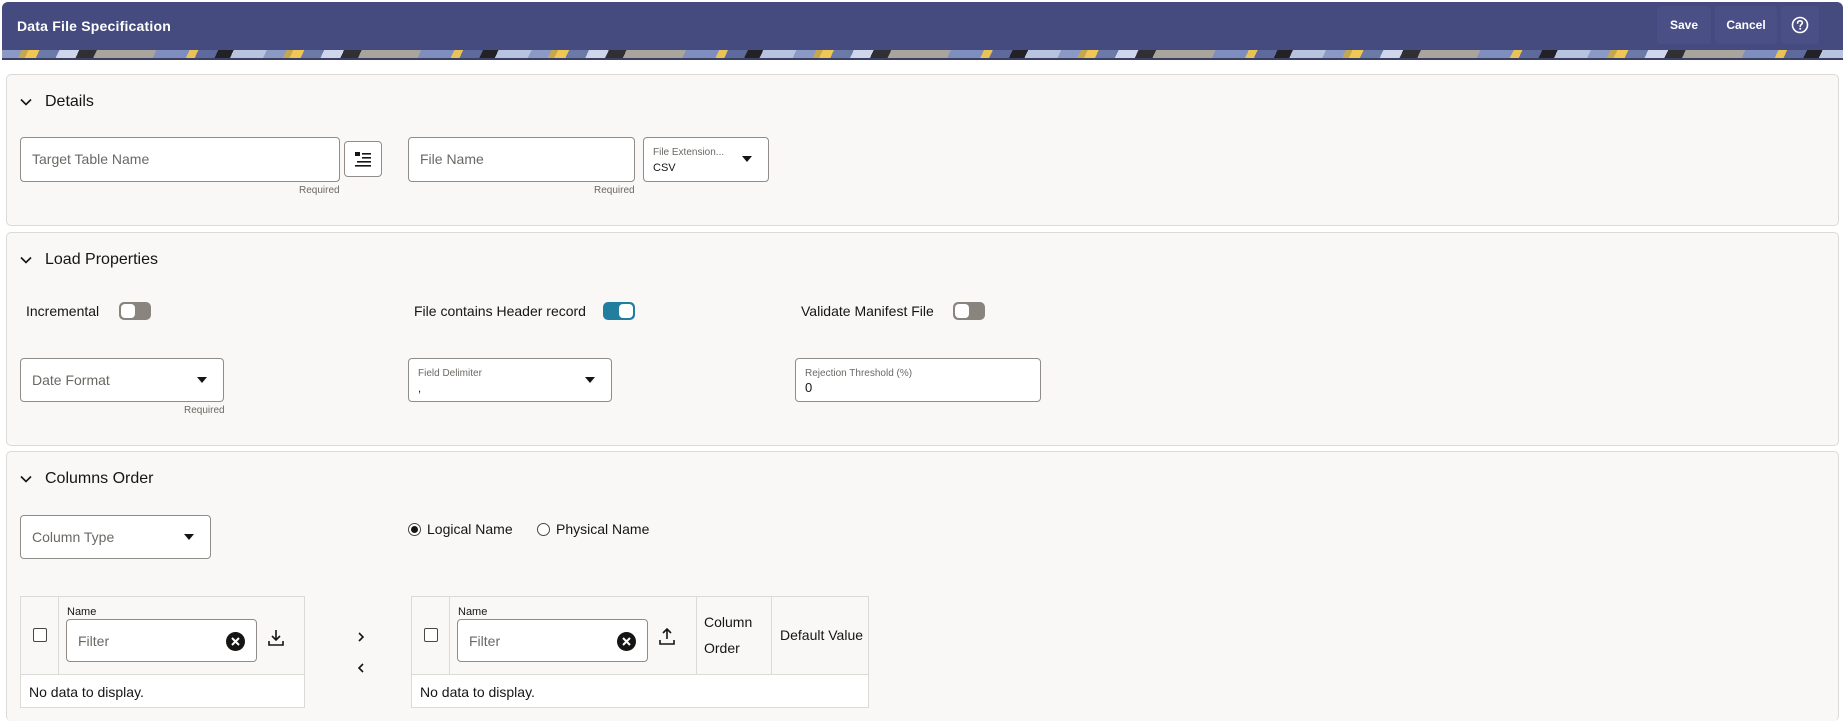  Describe the element at coordinates (734, 636) in the screenshot. I see `column-order-header: Column Order` at that location.